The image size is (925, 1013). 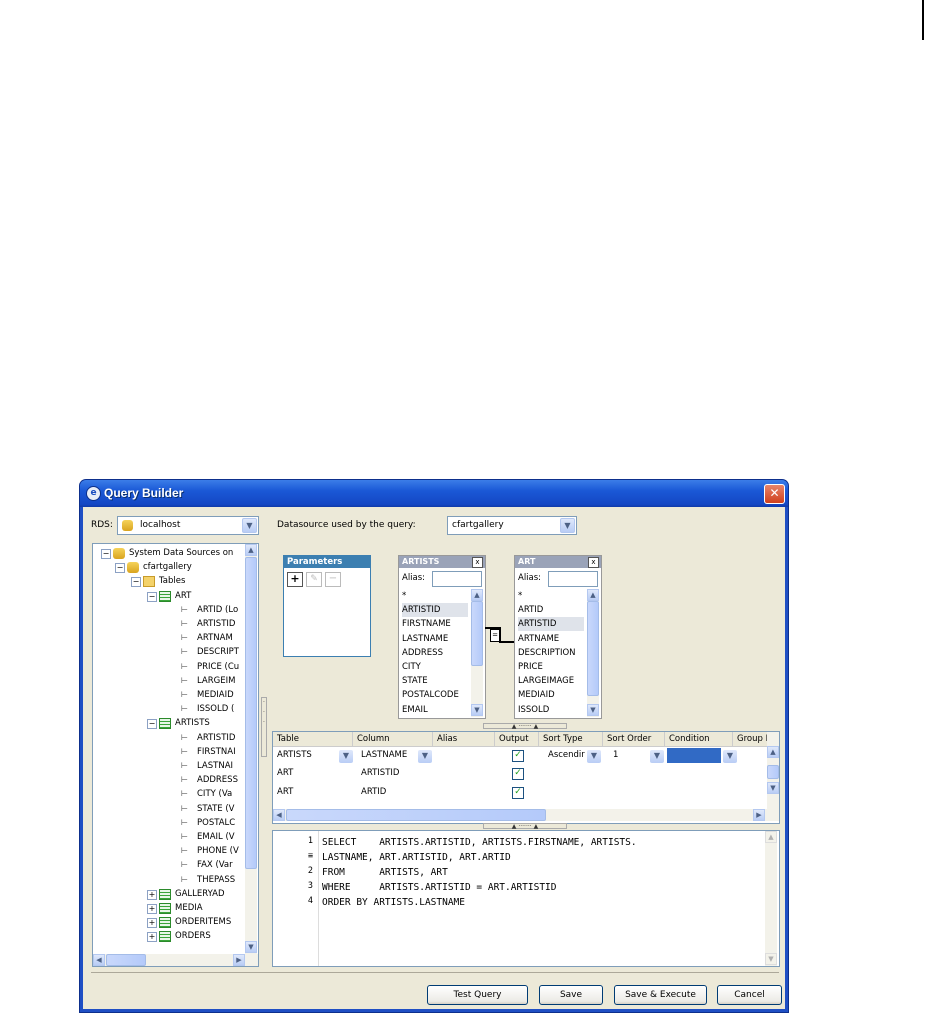 I want to click on tree-table-artists: − ARTISTS, so click(x=169, y=723).